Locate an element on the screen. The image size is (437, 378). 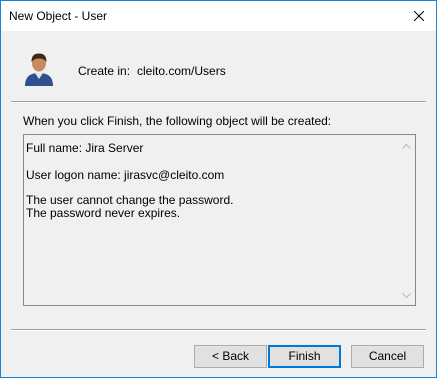
separator-bottom is located at coordinates (218, 330).